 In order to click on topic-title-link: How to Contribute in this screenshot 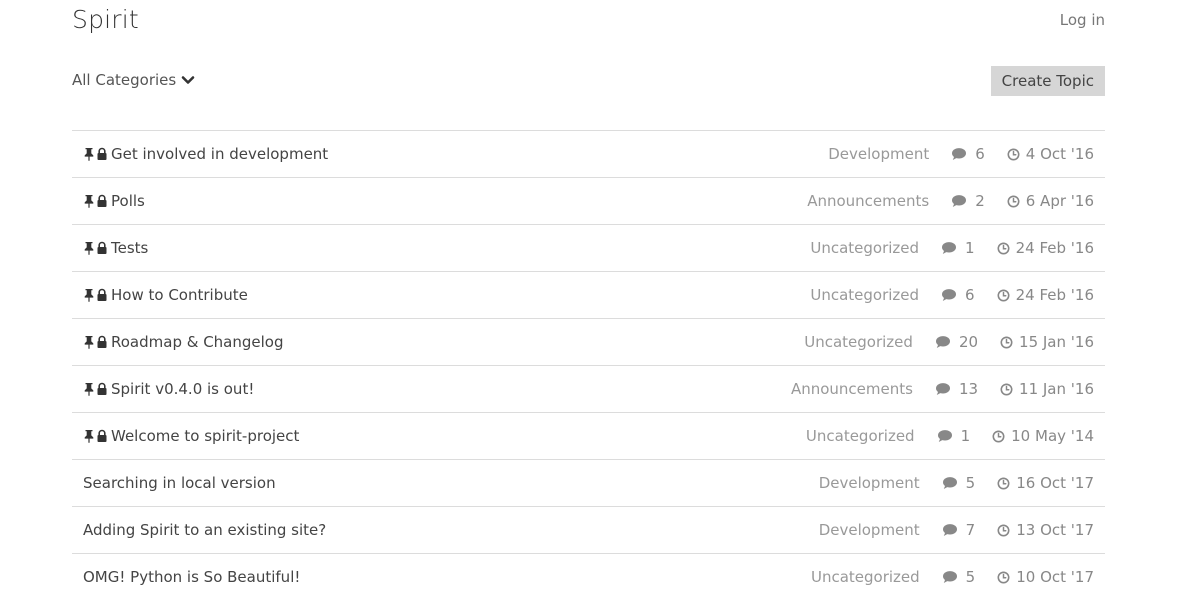, I will do `click(179, 295)`.